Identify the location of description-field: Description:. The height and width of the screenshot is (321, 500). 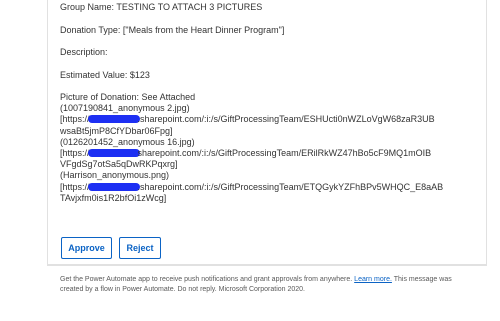
(84, 52).